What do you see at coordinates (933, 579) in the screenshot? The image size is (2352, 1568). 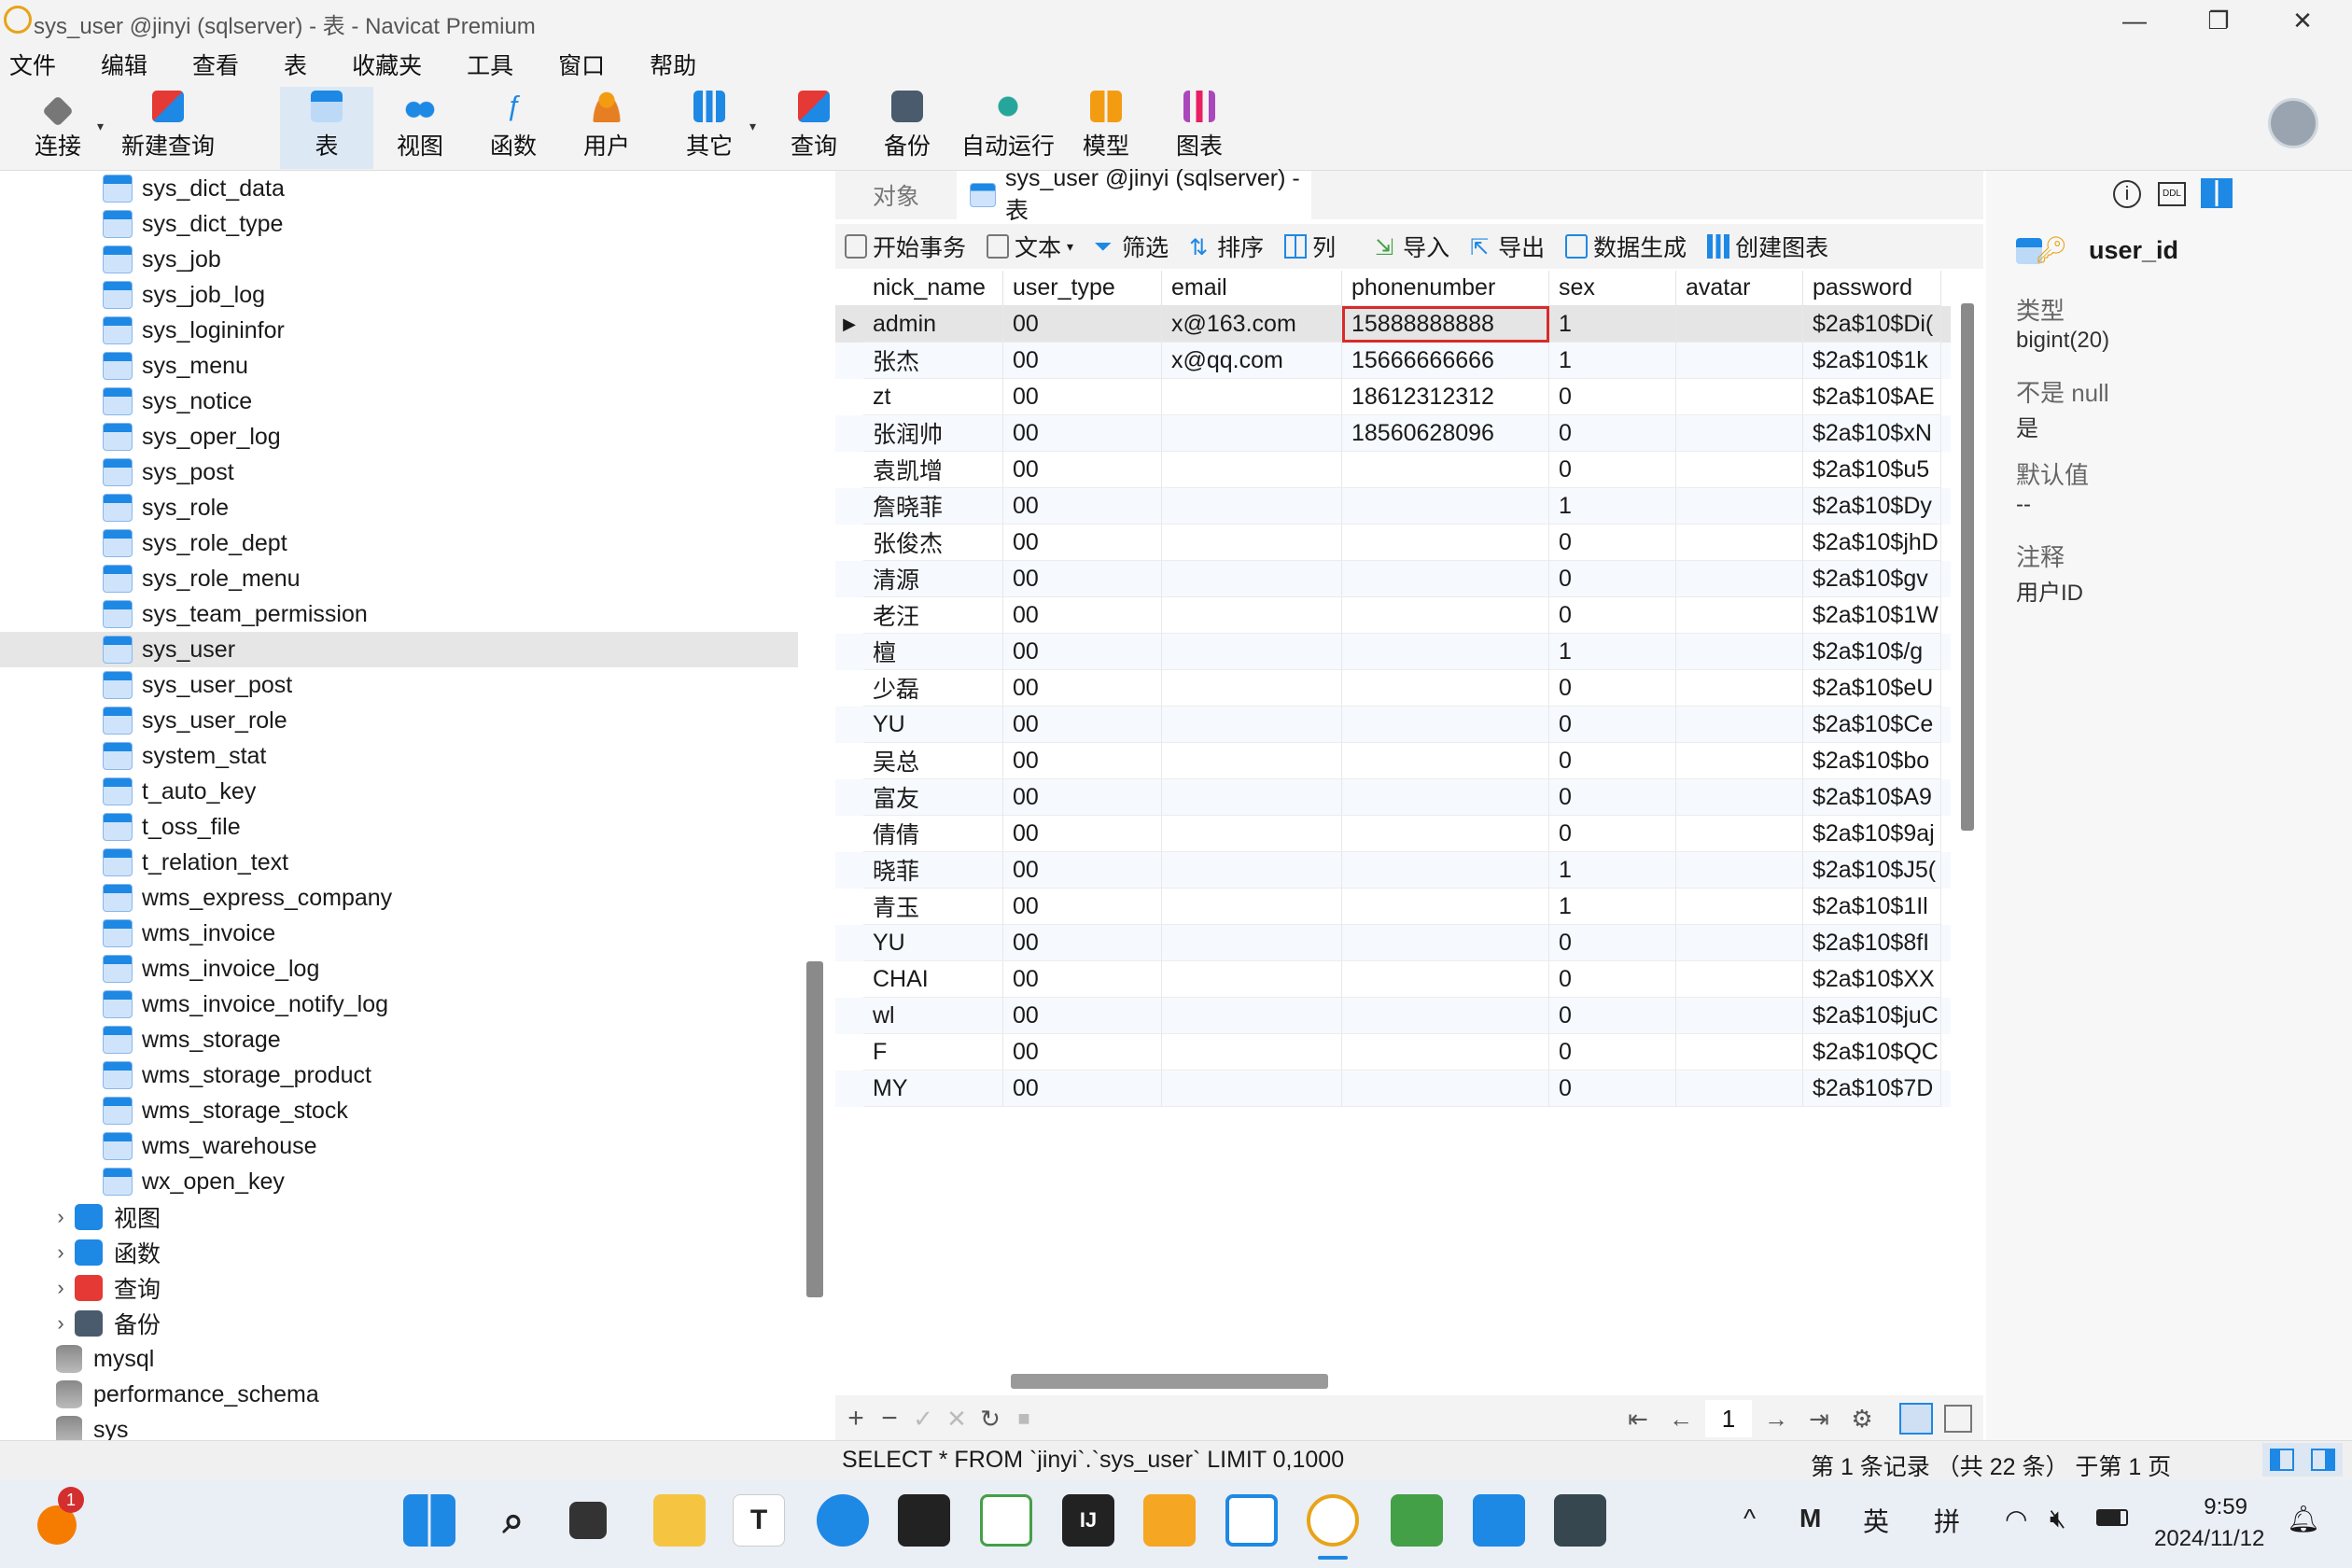 I see `cell-nick-name: 清源` at bounding box center [933, 579].